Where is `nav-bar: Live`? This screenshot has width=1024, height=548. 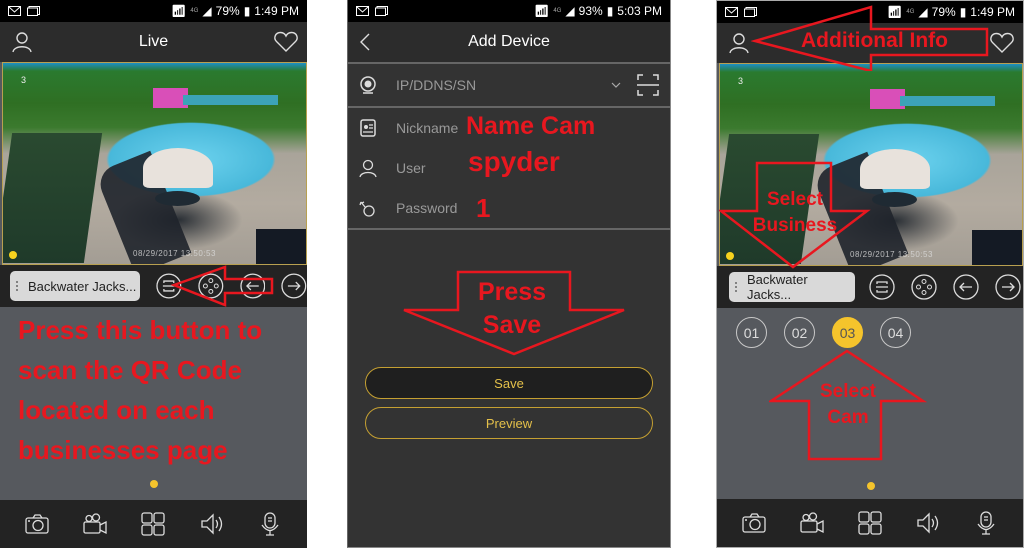 nav-bar: Live is located at coordinates (153, 42).